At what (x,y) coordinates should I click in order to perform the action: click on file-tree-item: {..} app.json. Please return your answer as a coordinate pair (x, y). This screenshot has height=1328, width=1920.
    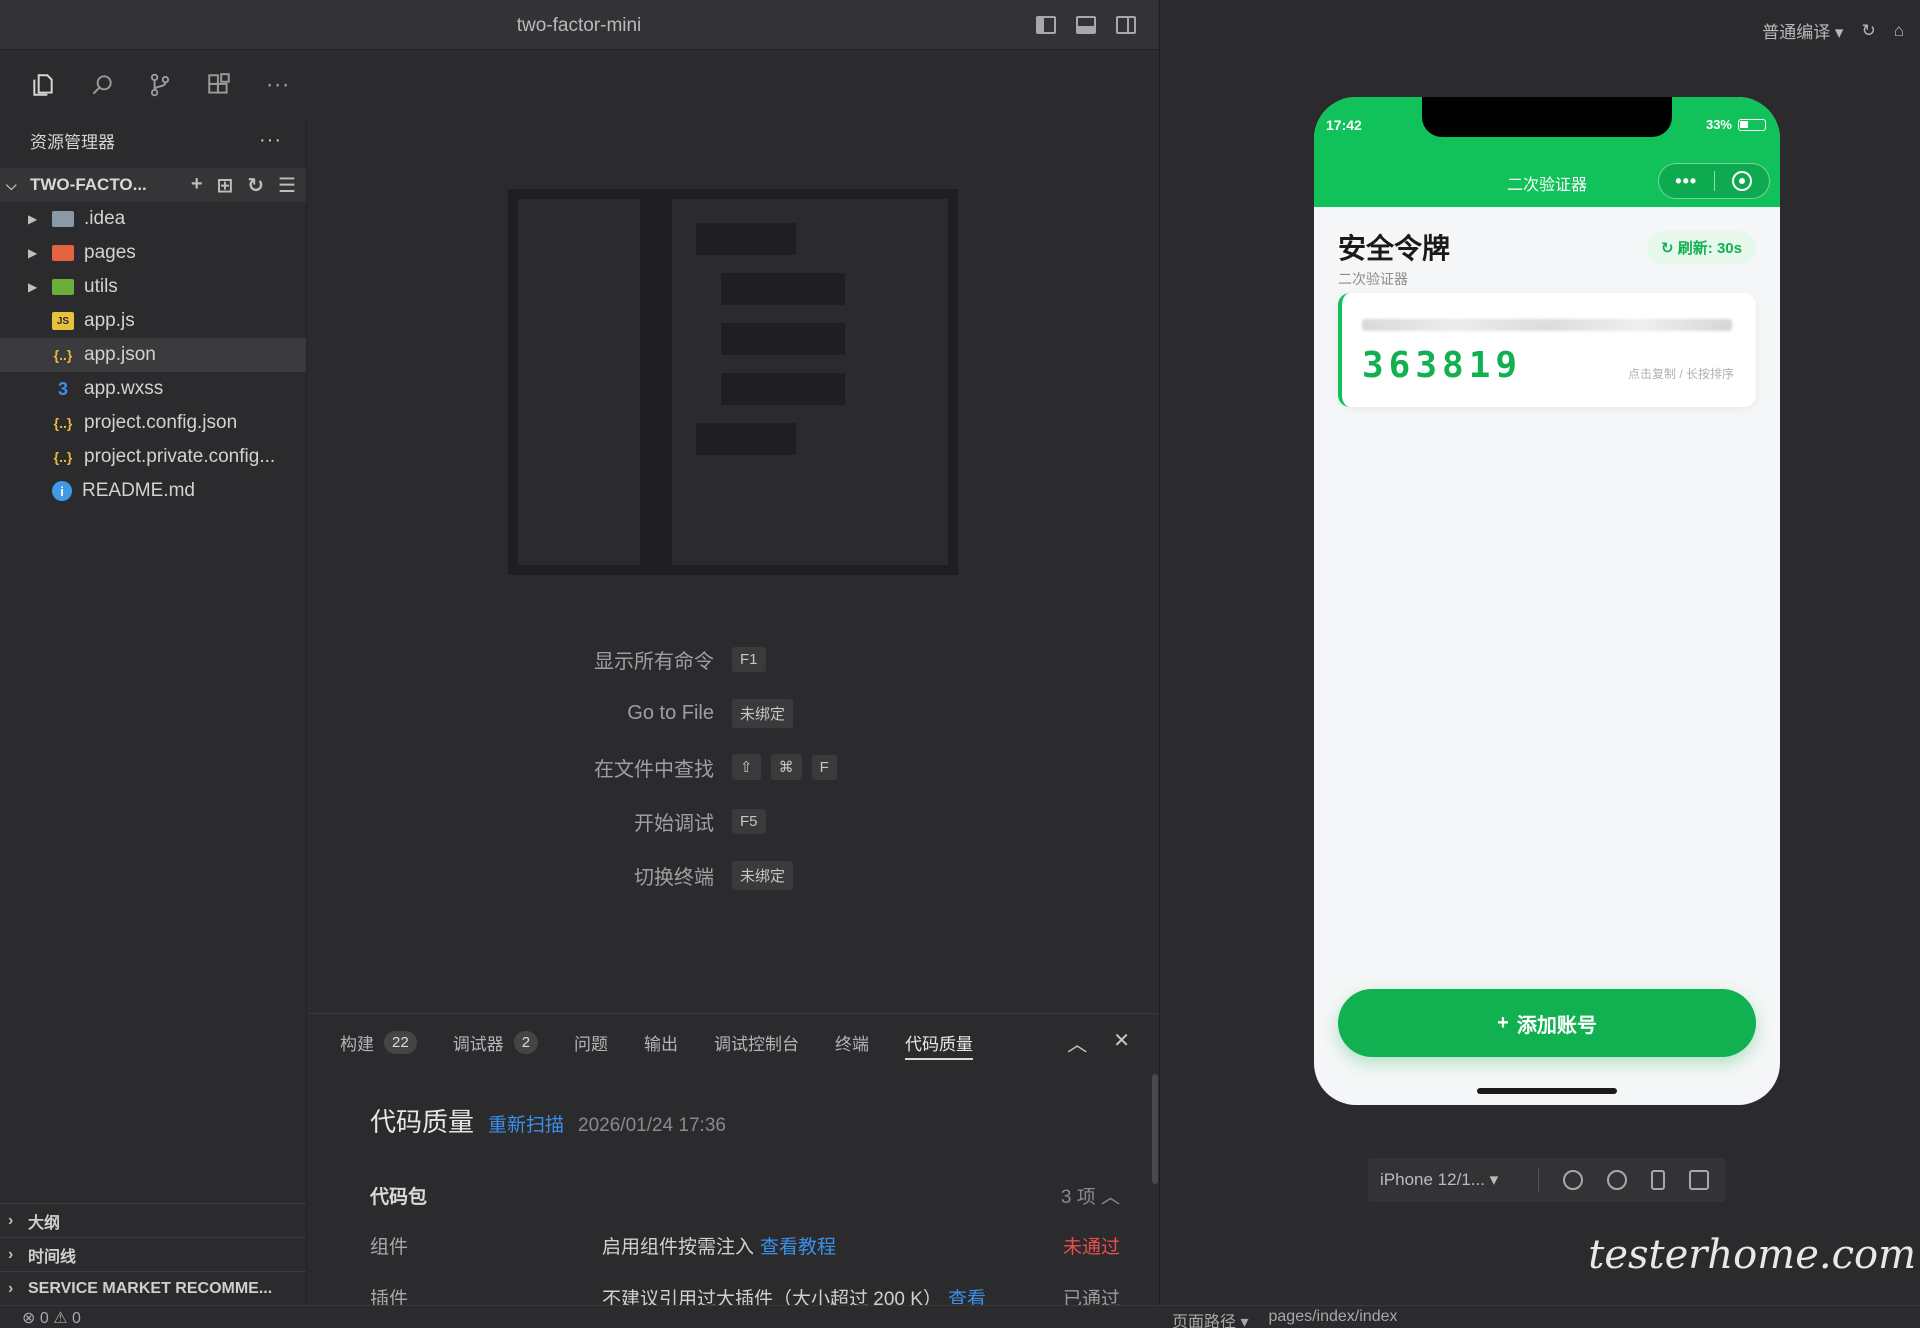
    Looking at the image, I should click on (153, 355).